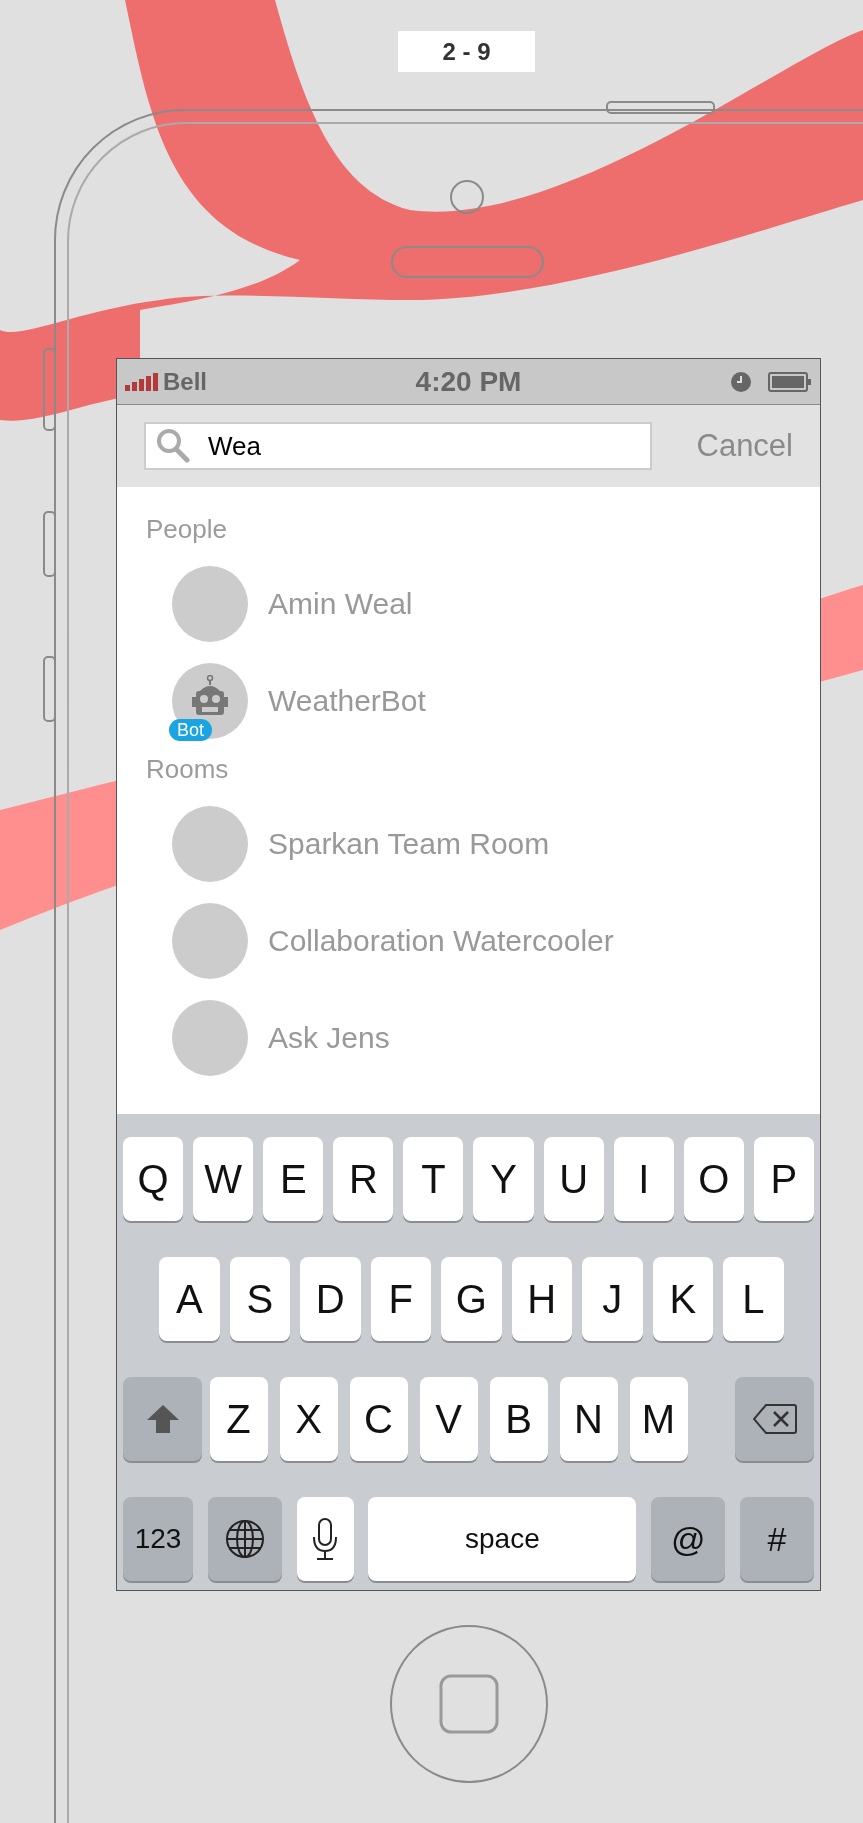  Describe the element at coordinates (658, 1419) in the screenshot. I see `key: M` at that location.